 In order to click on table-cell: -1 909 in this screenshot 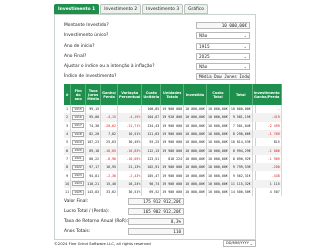, I will do `click(267, 159)`.